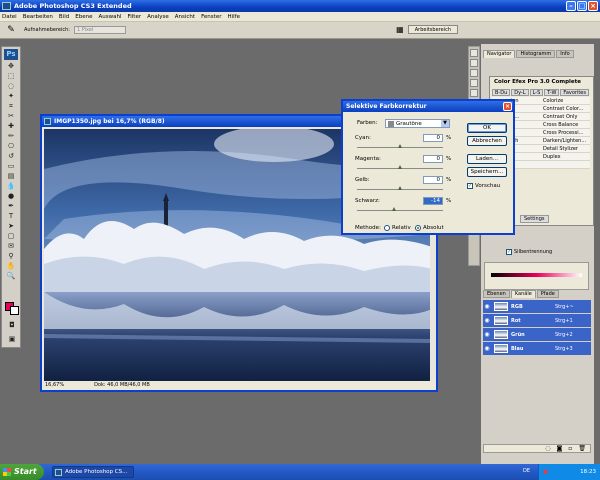 This screenshot has width=600, height=480. I want to click on load-selection-icon: ◌, so click(547, 448).